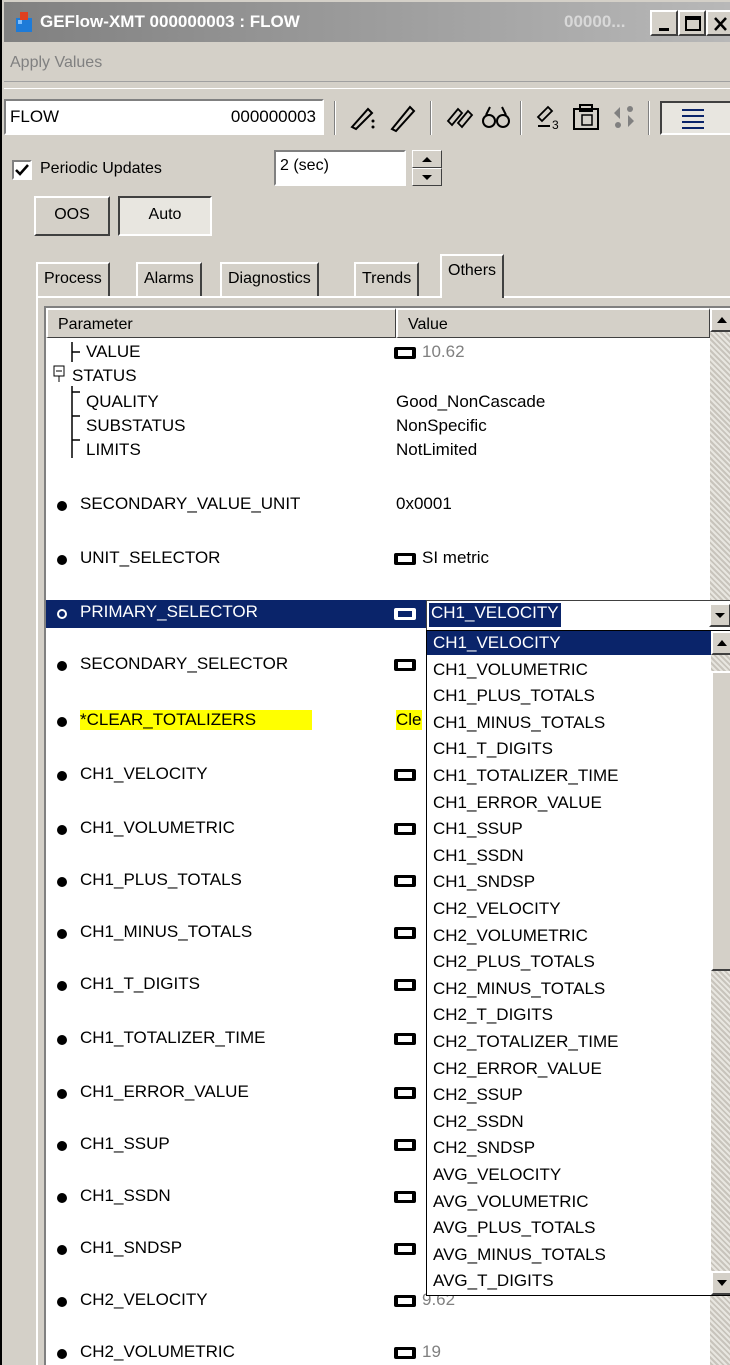  What do you see at coordinates (387, 279) in the screenshot?
I see `tab-trends: Trends` at bounding box center [387, 279].